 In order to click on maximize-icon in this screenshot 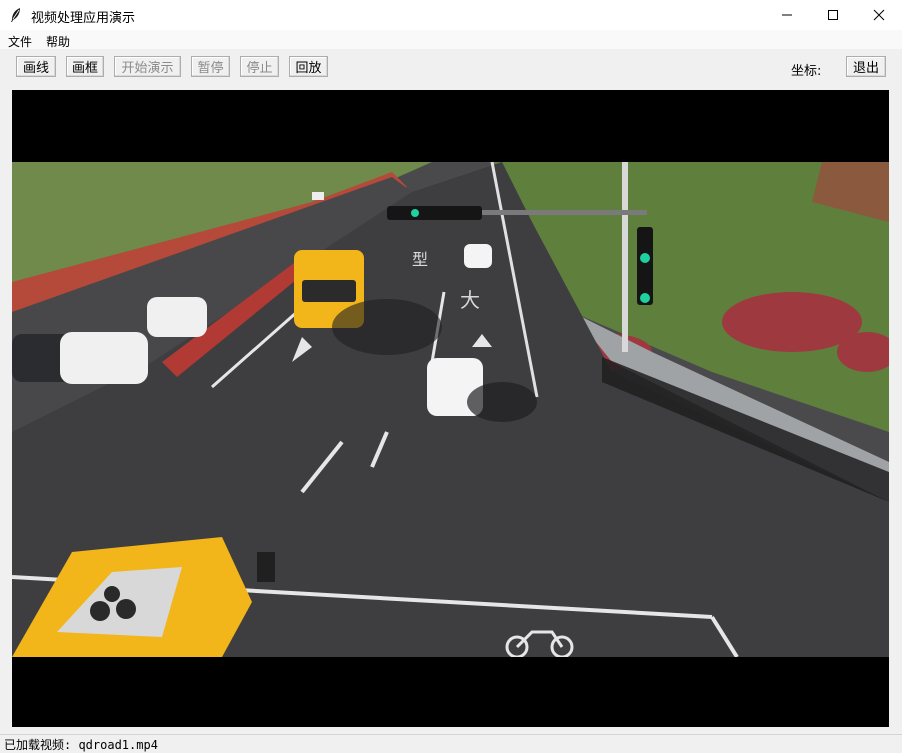, I will do `click(833, 15)`.